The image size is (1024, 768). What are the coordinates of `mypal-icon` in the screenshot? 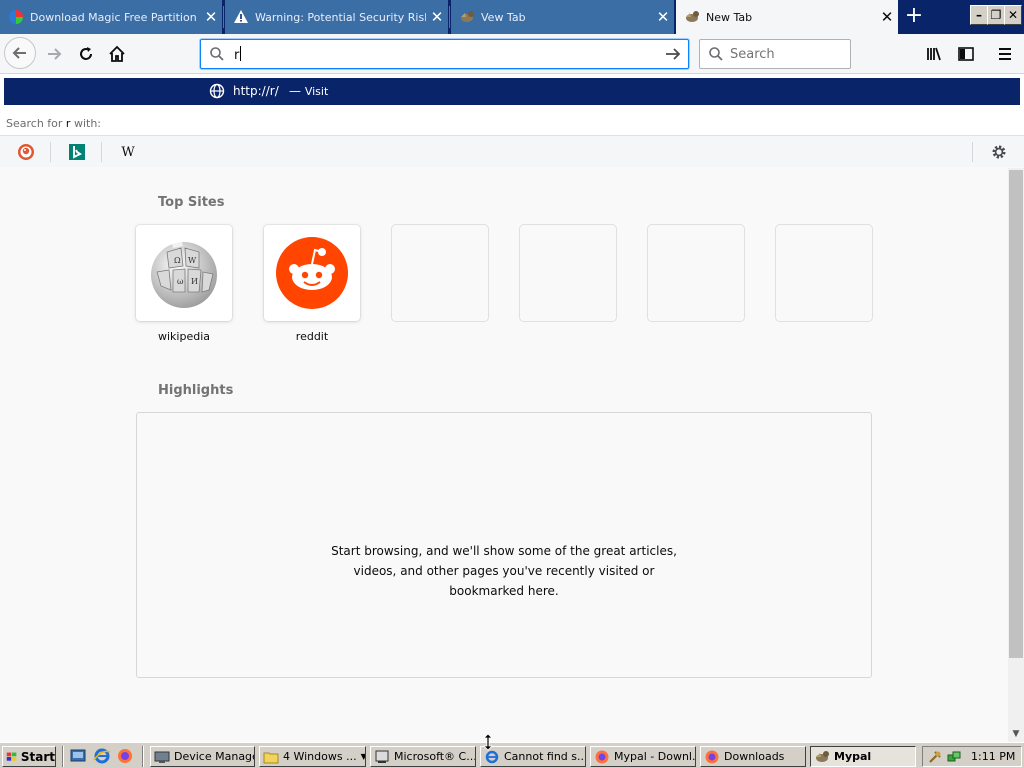 It's located at (822, 756).